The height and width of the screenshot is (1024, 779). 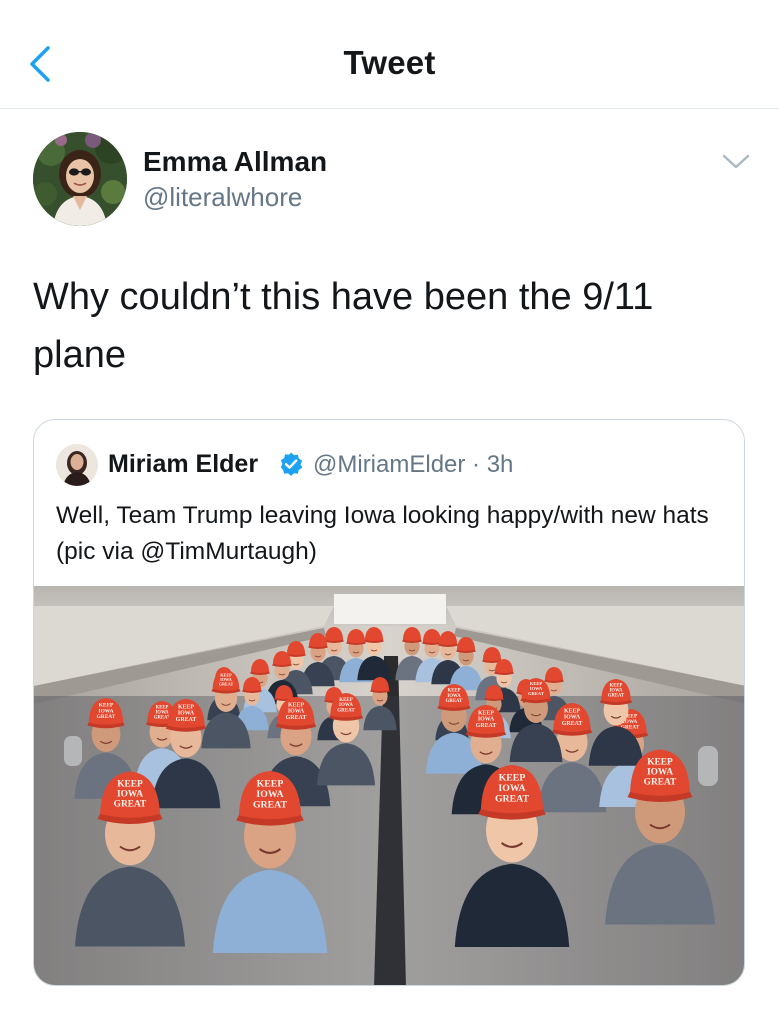 I want to click on tweet-menu-button, so click(x=736, y=162).